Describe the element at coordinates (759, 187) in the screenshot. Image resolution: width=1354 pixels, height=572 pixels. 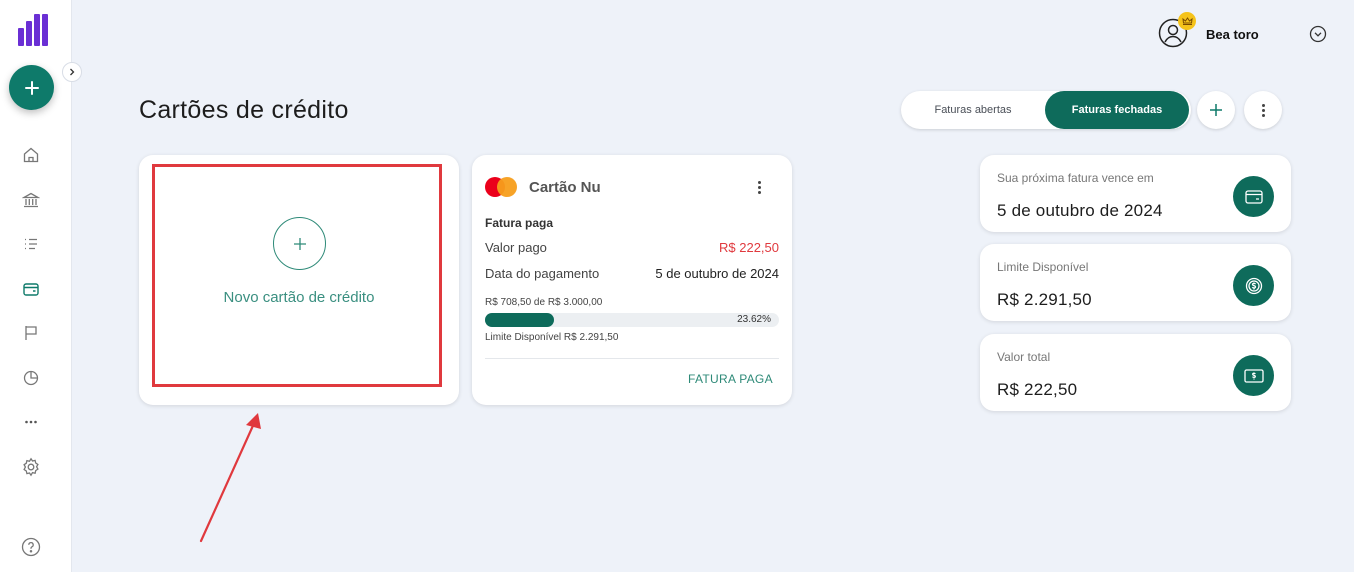
I see `card-menu-icon` at that location.